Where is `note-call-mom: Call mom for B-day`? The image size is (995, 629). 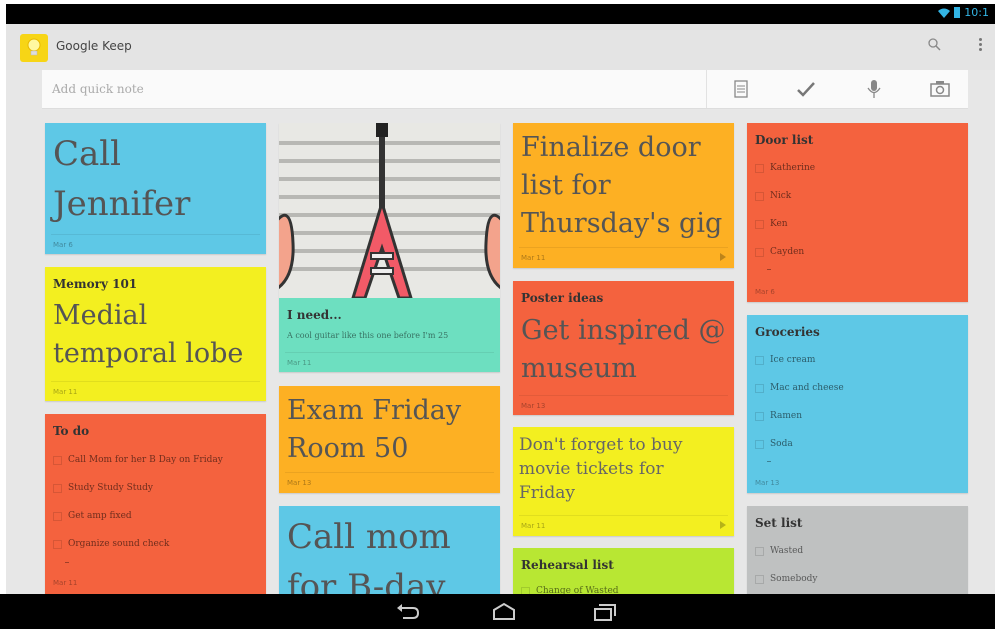
note-call-mom: Call mom for B-day is located at coordinates (389, 550).